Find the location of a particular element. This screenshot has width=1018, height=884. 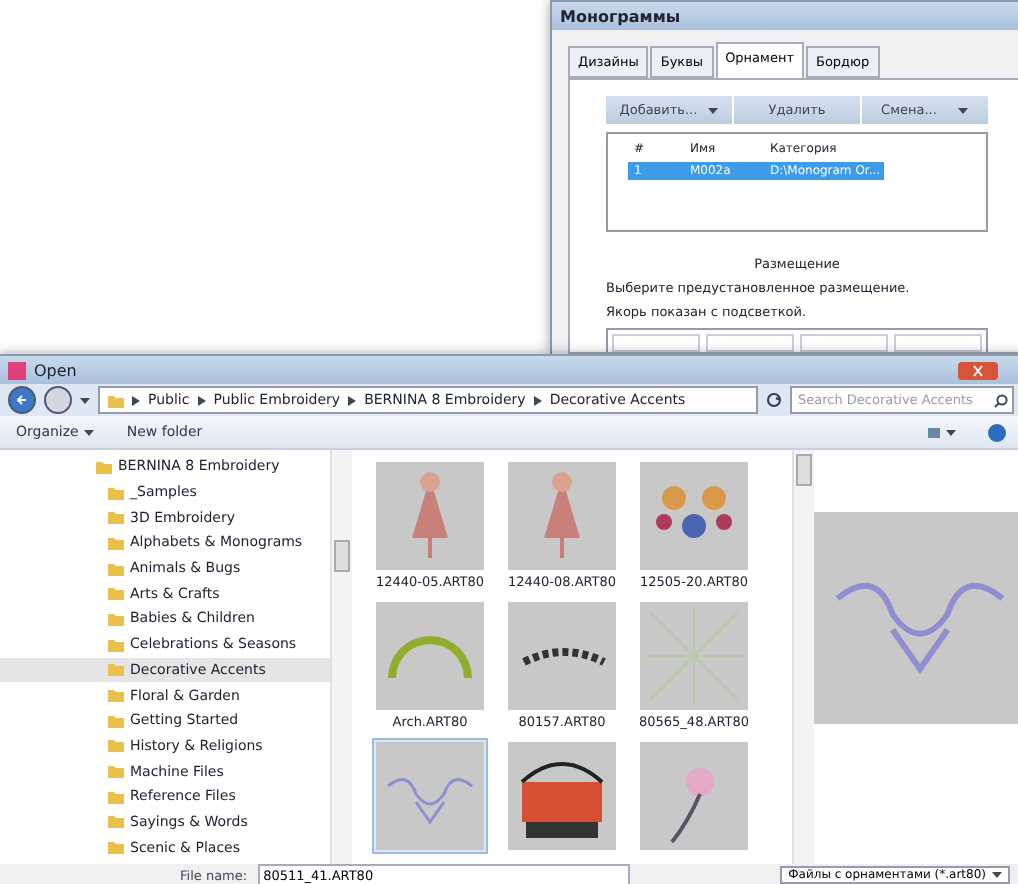

search-icon is located at coordinates (1001, 400).